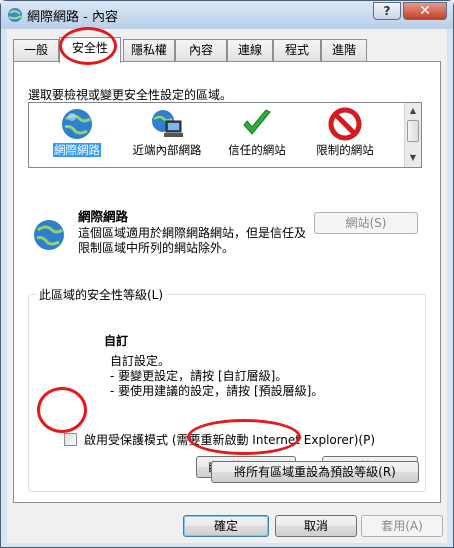 This screenshot has height=548, width=454. What do you see at coordinates (72, 17) in the screenshot?
I see `window-title: 網際網路 - 內容` at bounding box center [72, 17].